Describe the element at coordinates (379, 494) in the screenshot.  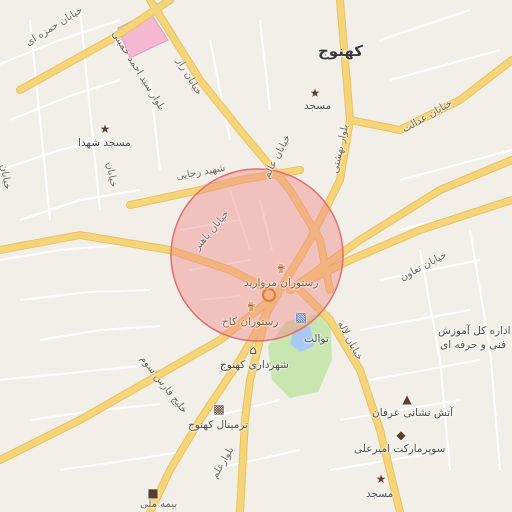
I see `poi-mosque-bottom: مسجد` at that location.